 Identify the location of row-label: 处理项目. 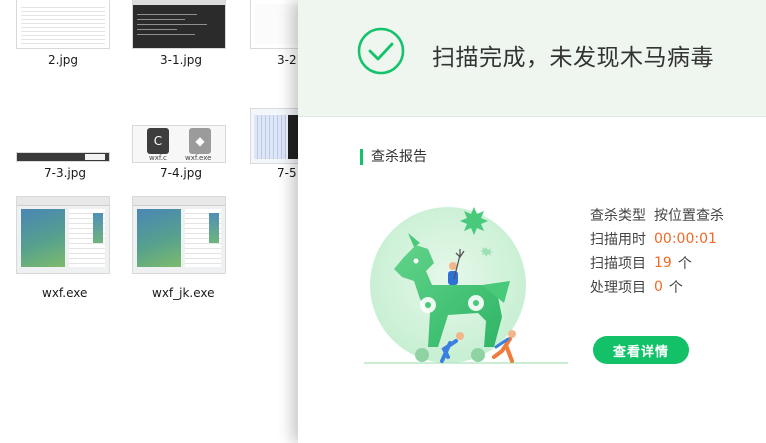
(618, 288).